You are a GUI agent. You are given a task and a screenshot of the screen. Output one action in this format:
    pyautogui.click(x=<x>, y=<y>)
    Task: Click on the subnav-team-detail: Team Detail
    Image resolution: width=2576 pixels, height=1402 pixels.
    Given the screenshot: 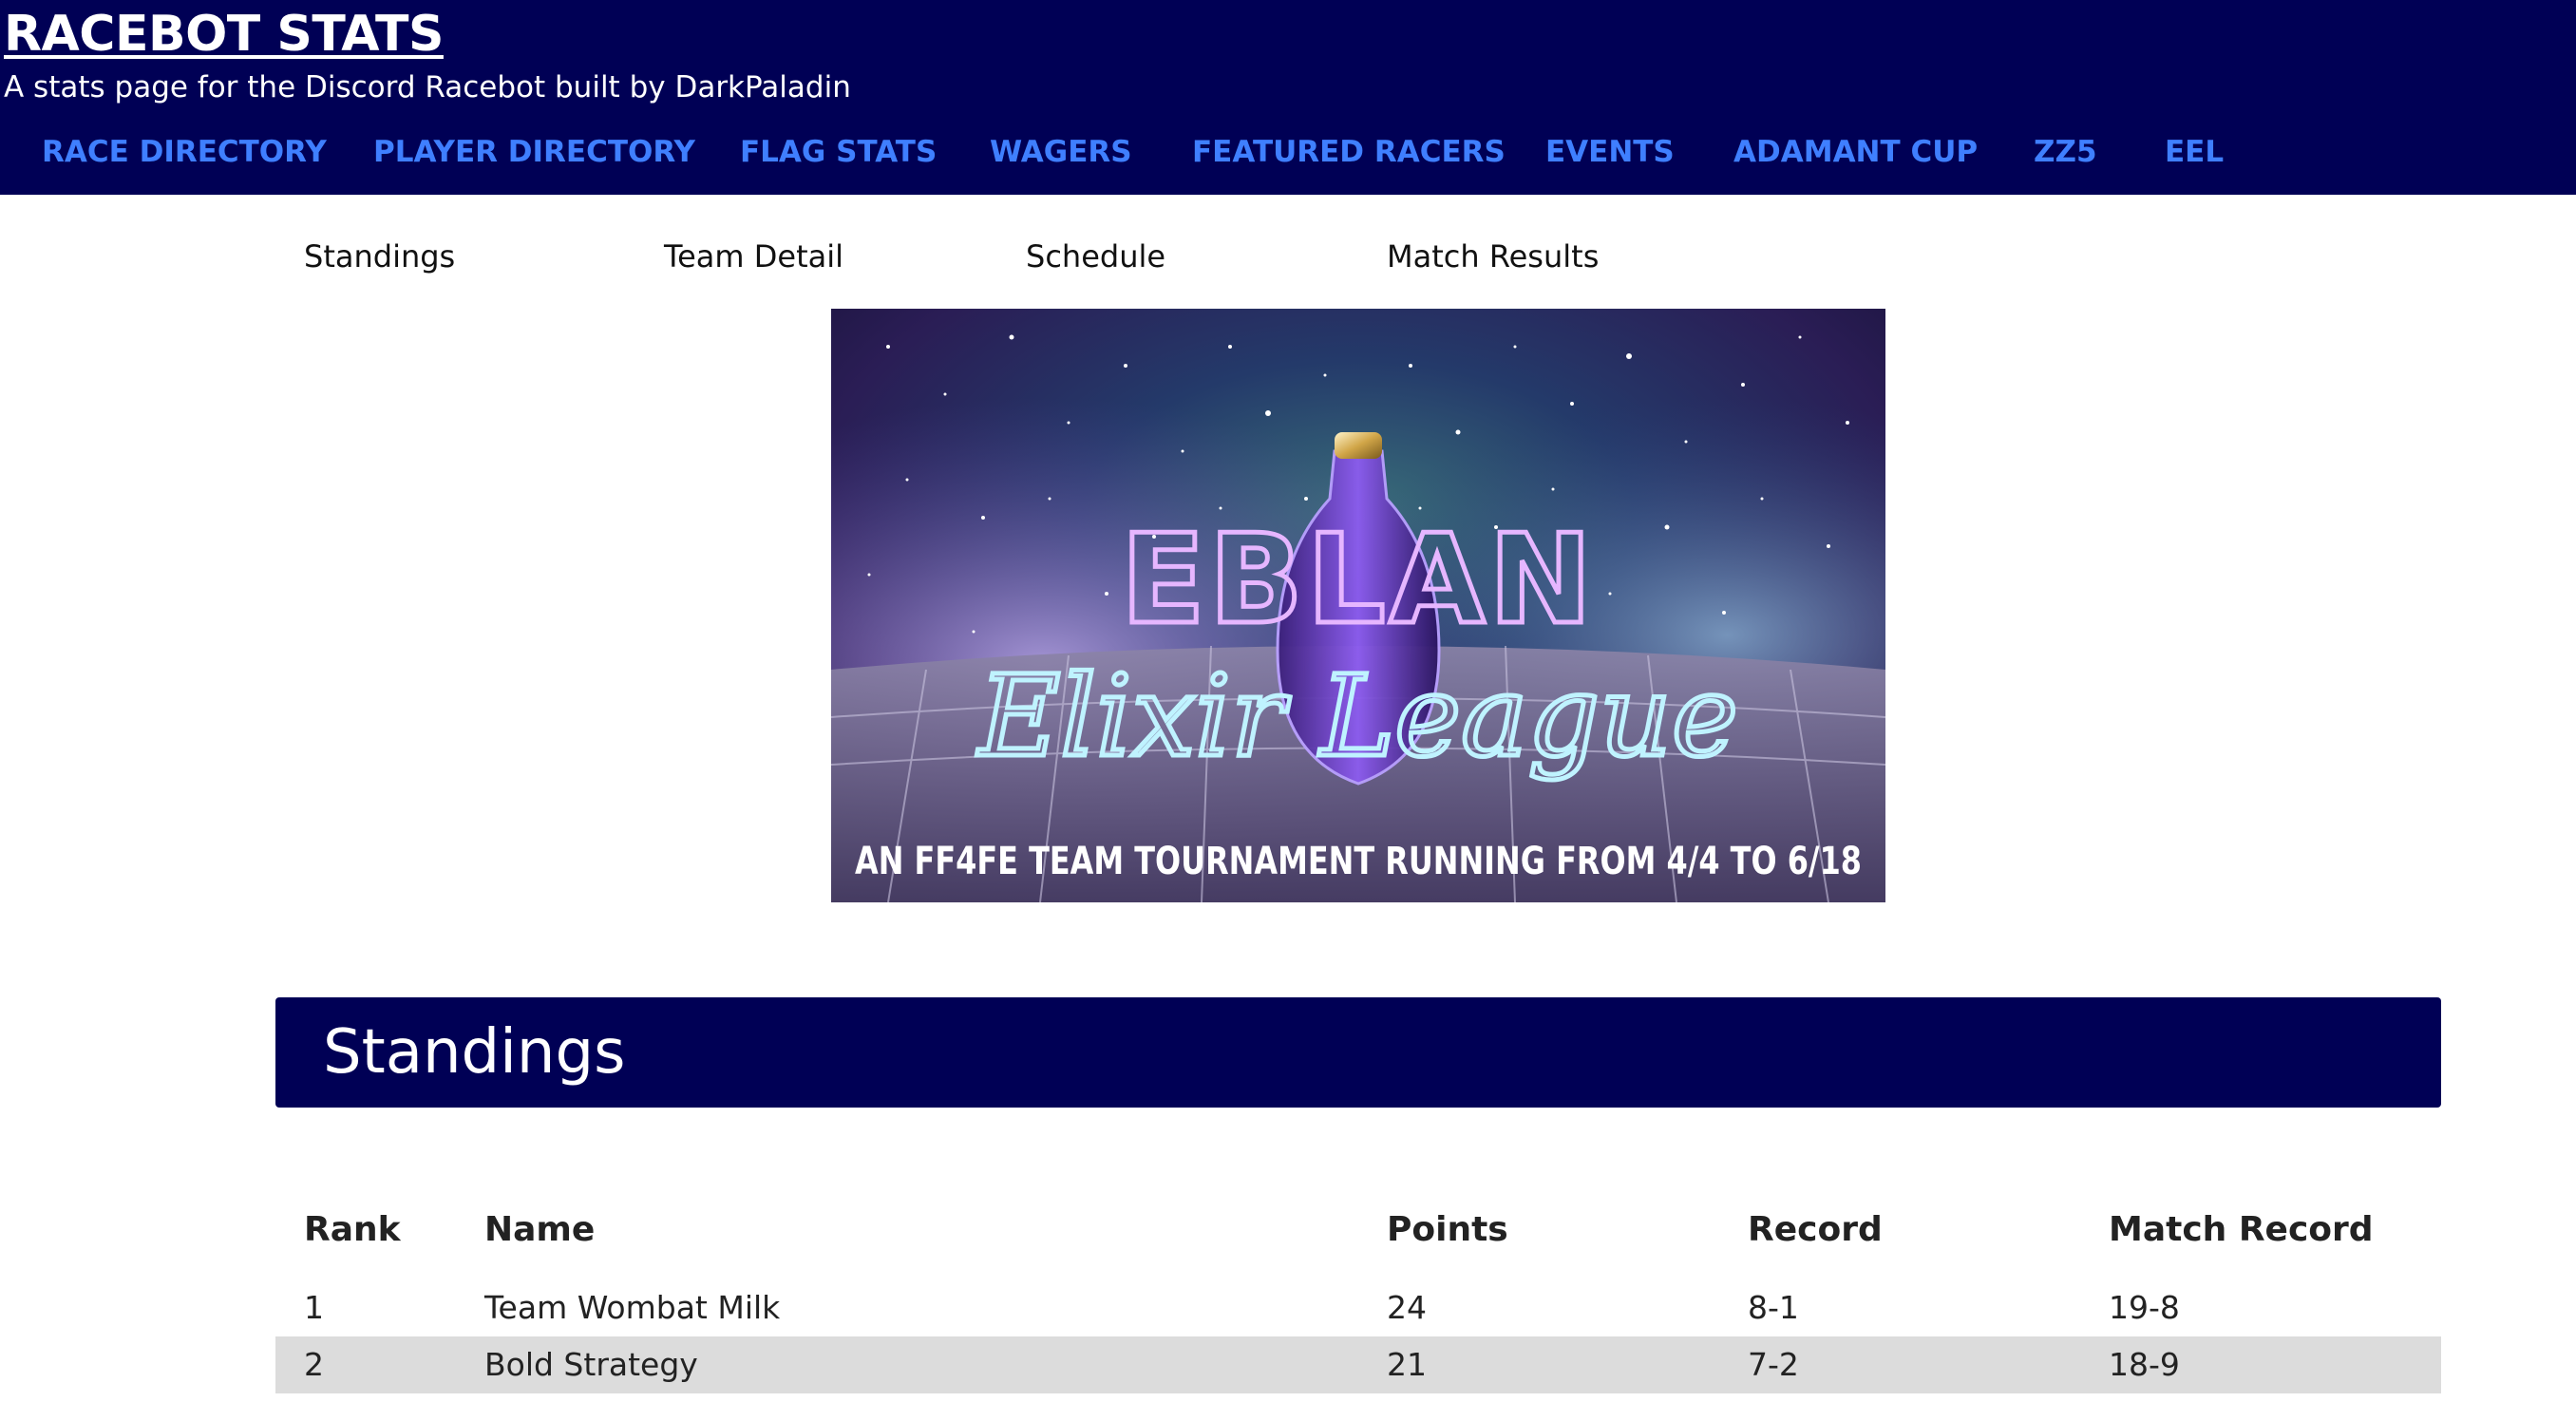 What is the action you would take?
    pyautogui.click(x=753, y=256)
    